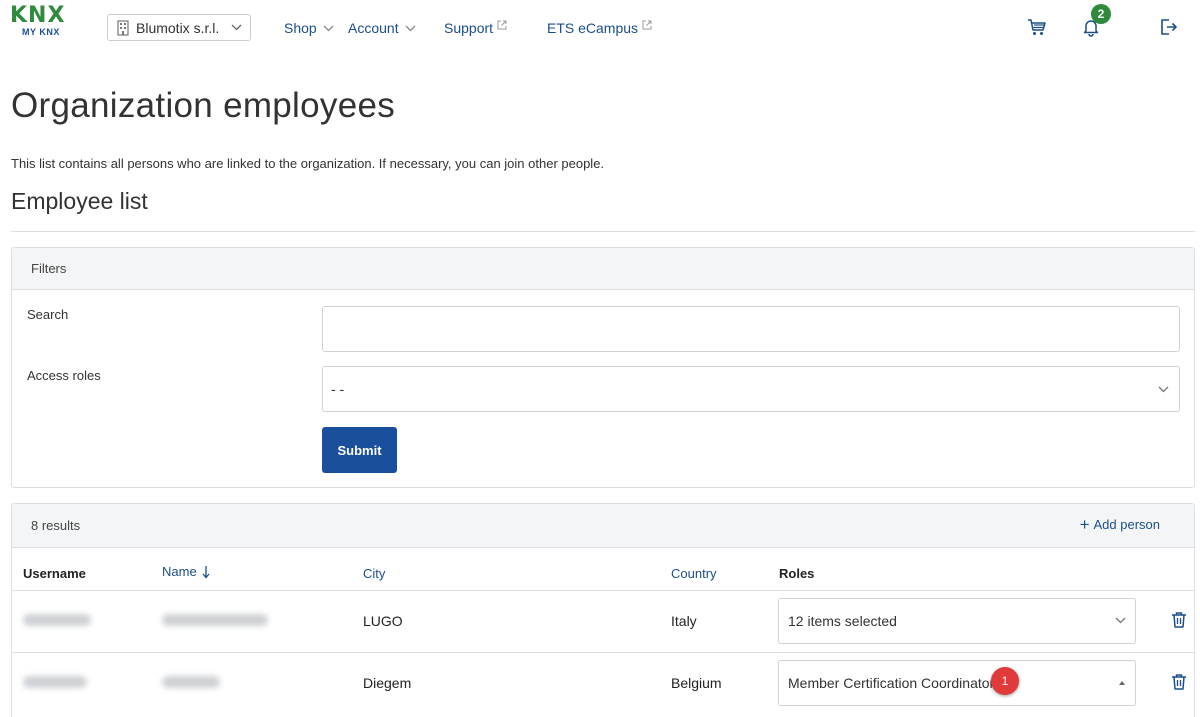 Image resolution: width=1200 pixels, height=717 pixels. What do you see at coordinates (957, 621) in the screenshot?
I see `roles-select: 12 items selected` at bounding box center [957, 621].